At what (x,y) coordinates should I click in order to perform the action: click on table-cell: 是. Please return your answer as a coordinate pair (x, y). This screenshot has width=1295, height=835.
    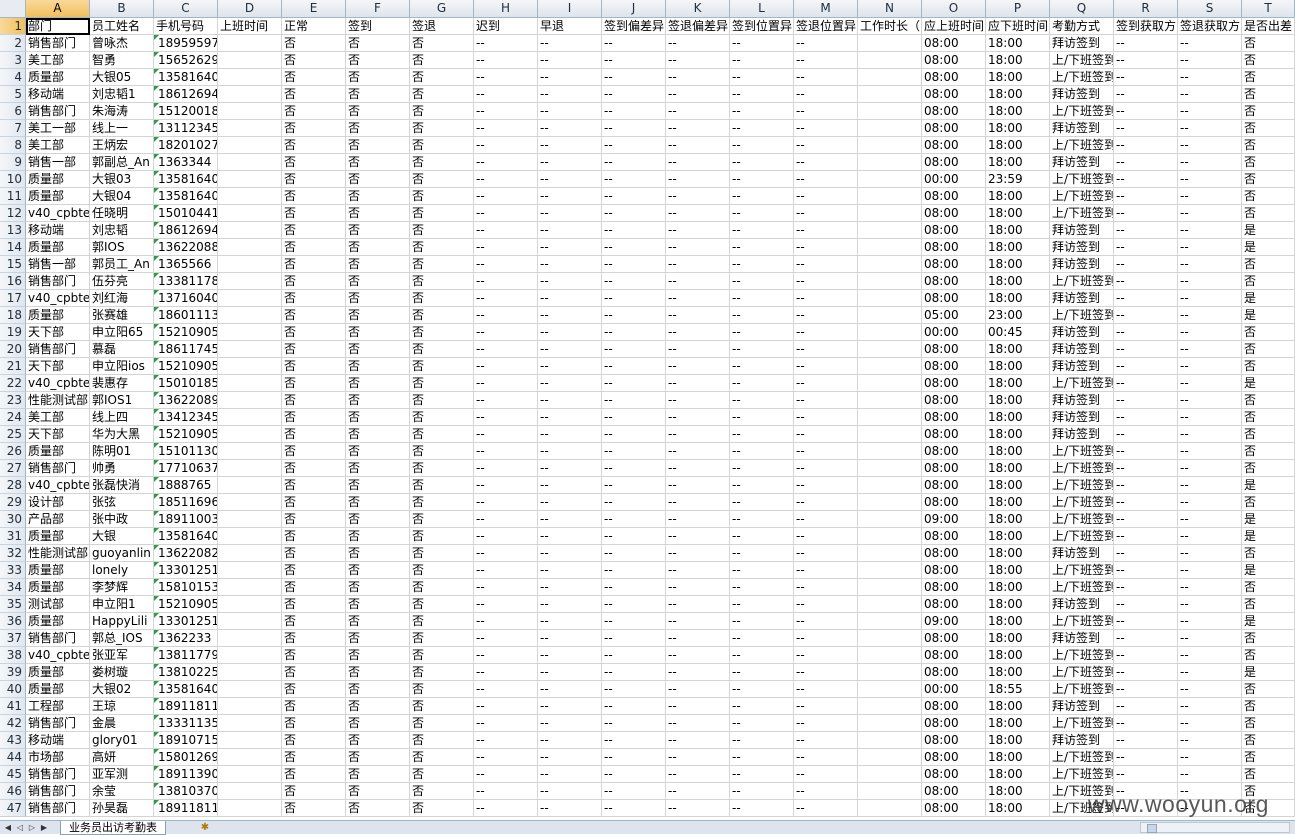
    Looking at the image, I should click on (1268, 383).